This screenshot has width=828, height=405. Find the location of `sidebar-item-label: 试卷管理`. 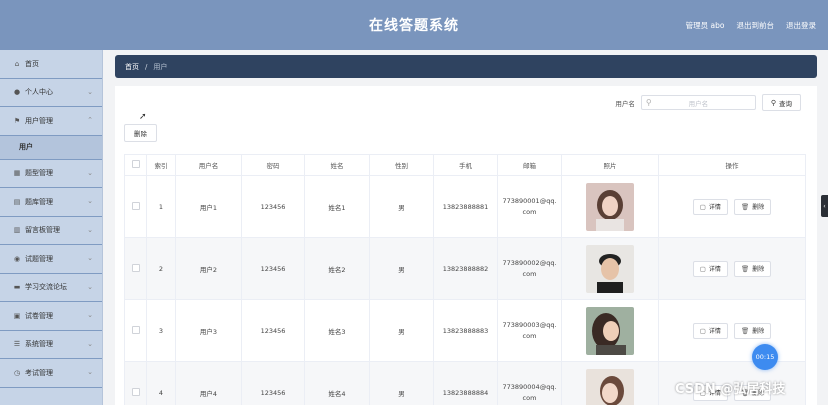

sidebar-item-label: 试卷管理 is located at coordinates (39, 315).